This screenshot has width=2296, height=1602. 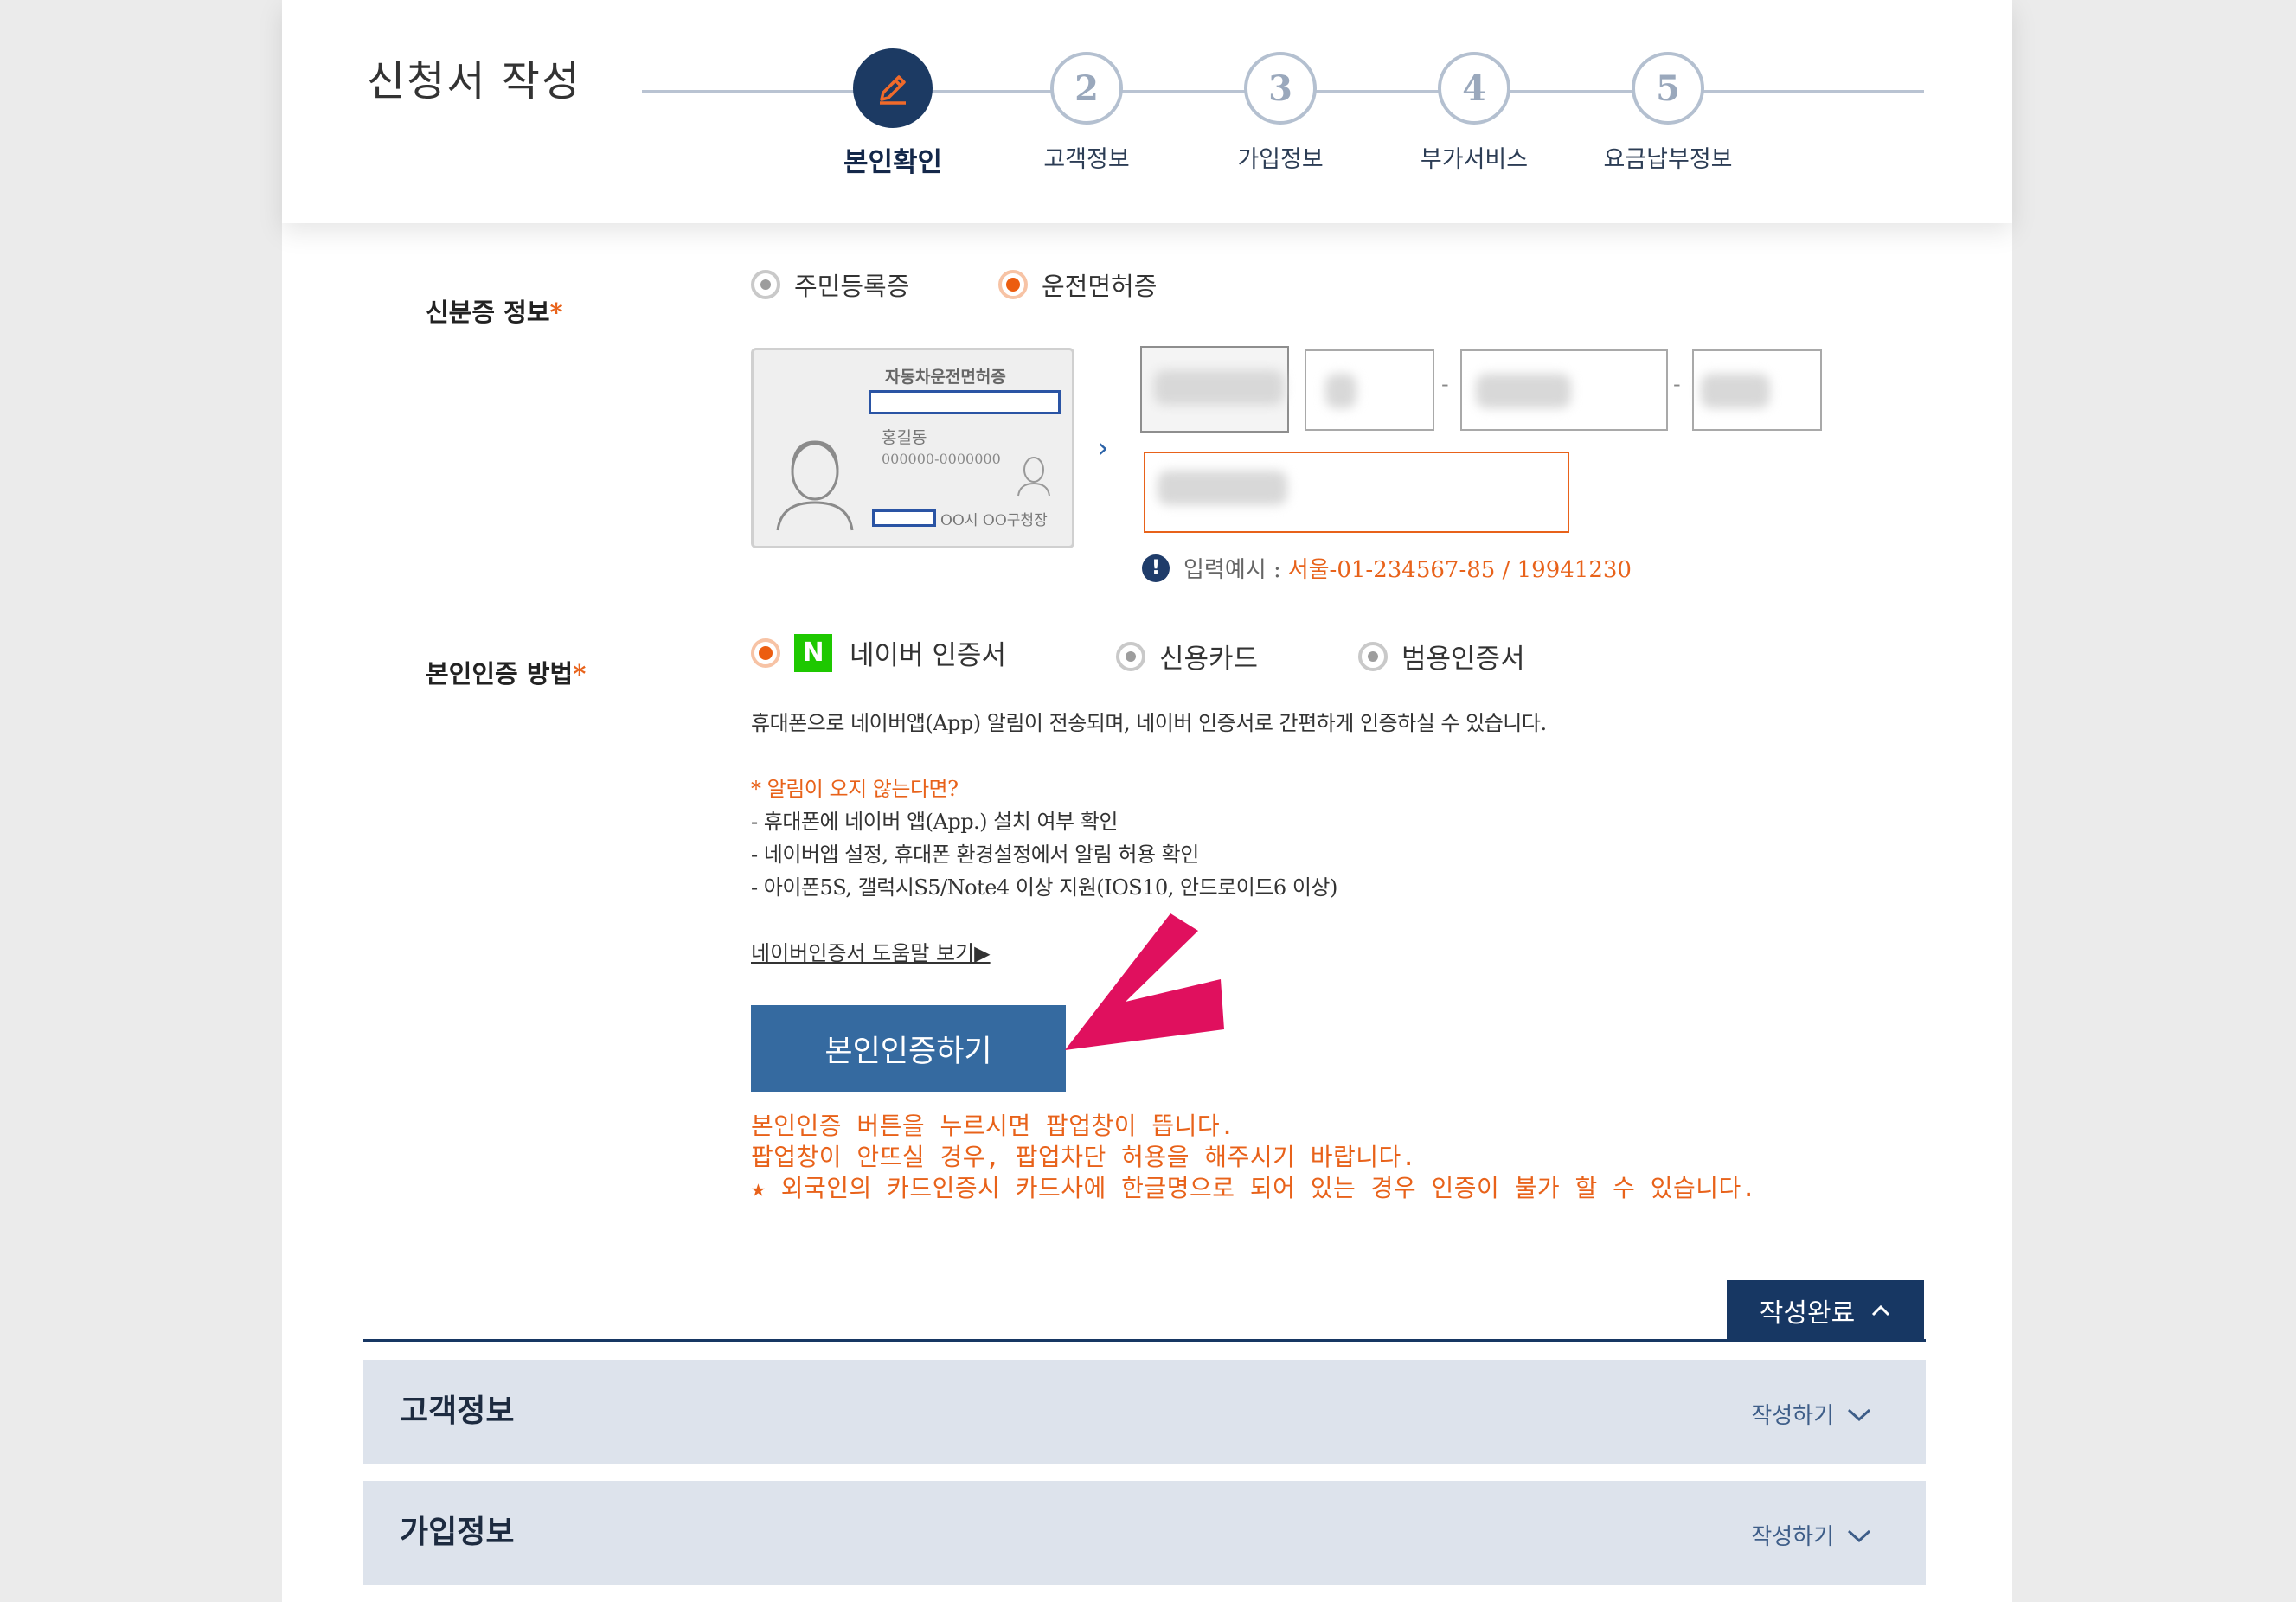 I want to click on hint-example: 서울-01-234567-85 / 19941230, so click(x=1459, y=570).